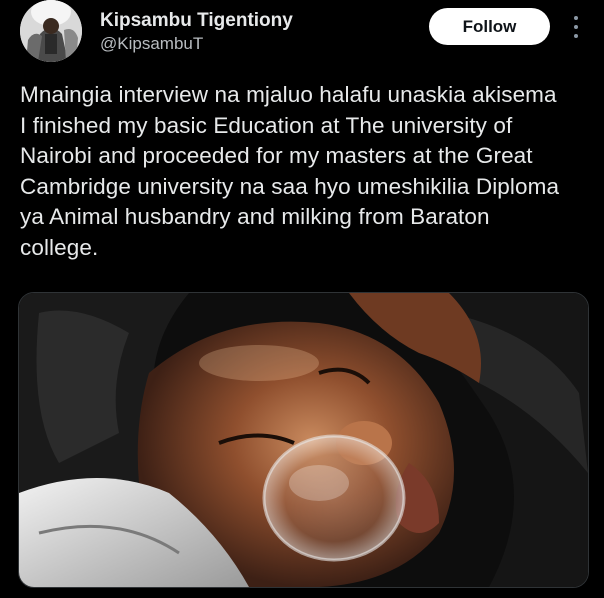 This screenshot has width=604, height=598. I want to click on author-handle: @KipsambuT, so click(151, 44).